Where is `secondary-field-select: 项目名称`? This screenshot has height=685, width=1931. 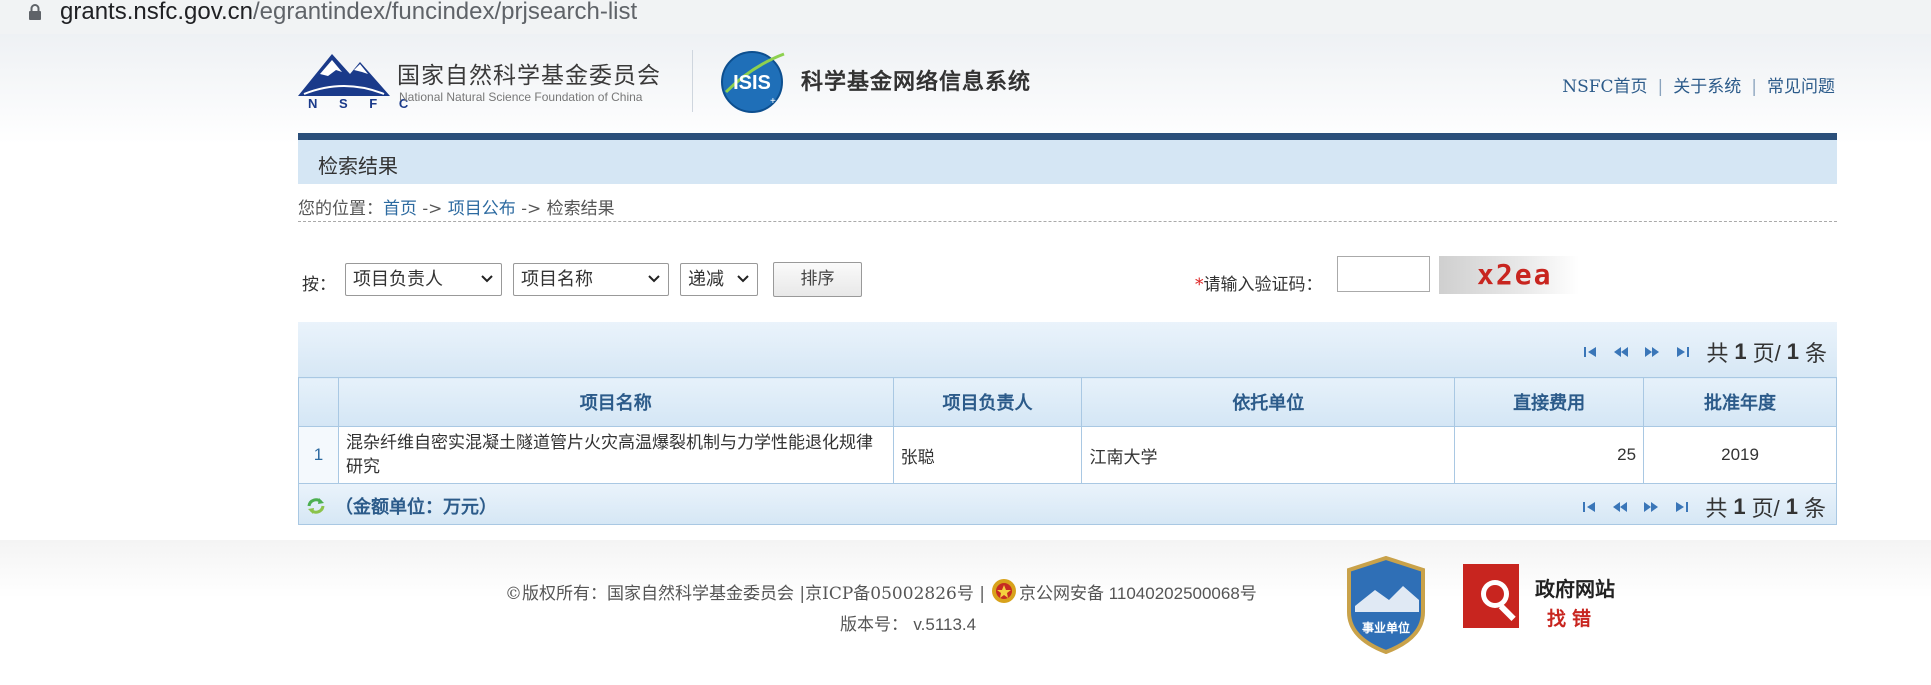
secondary-field-select: 项目名称 is located at coordinates (591, 279).